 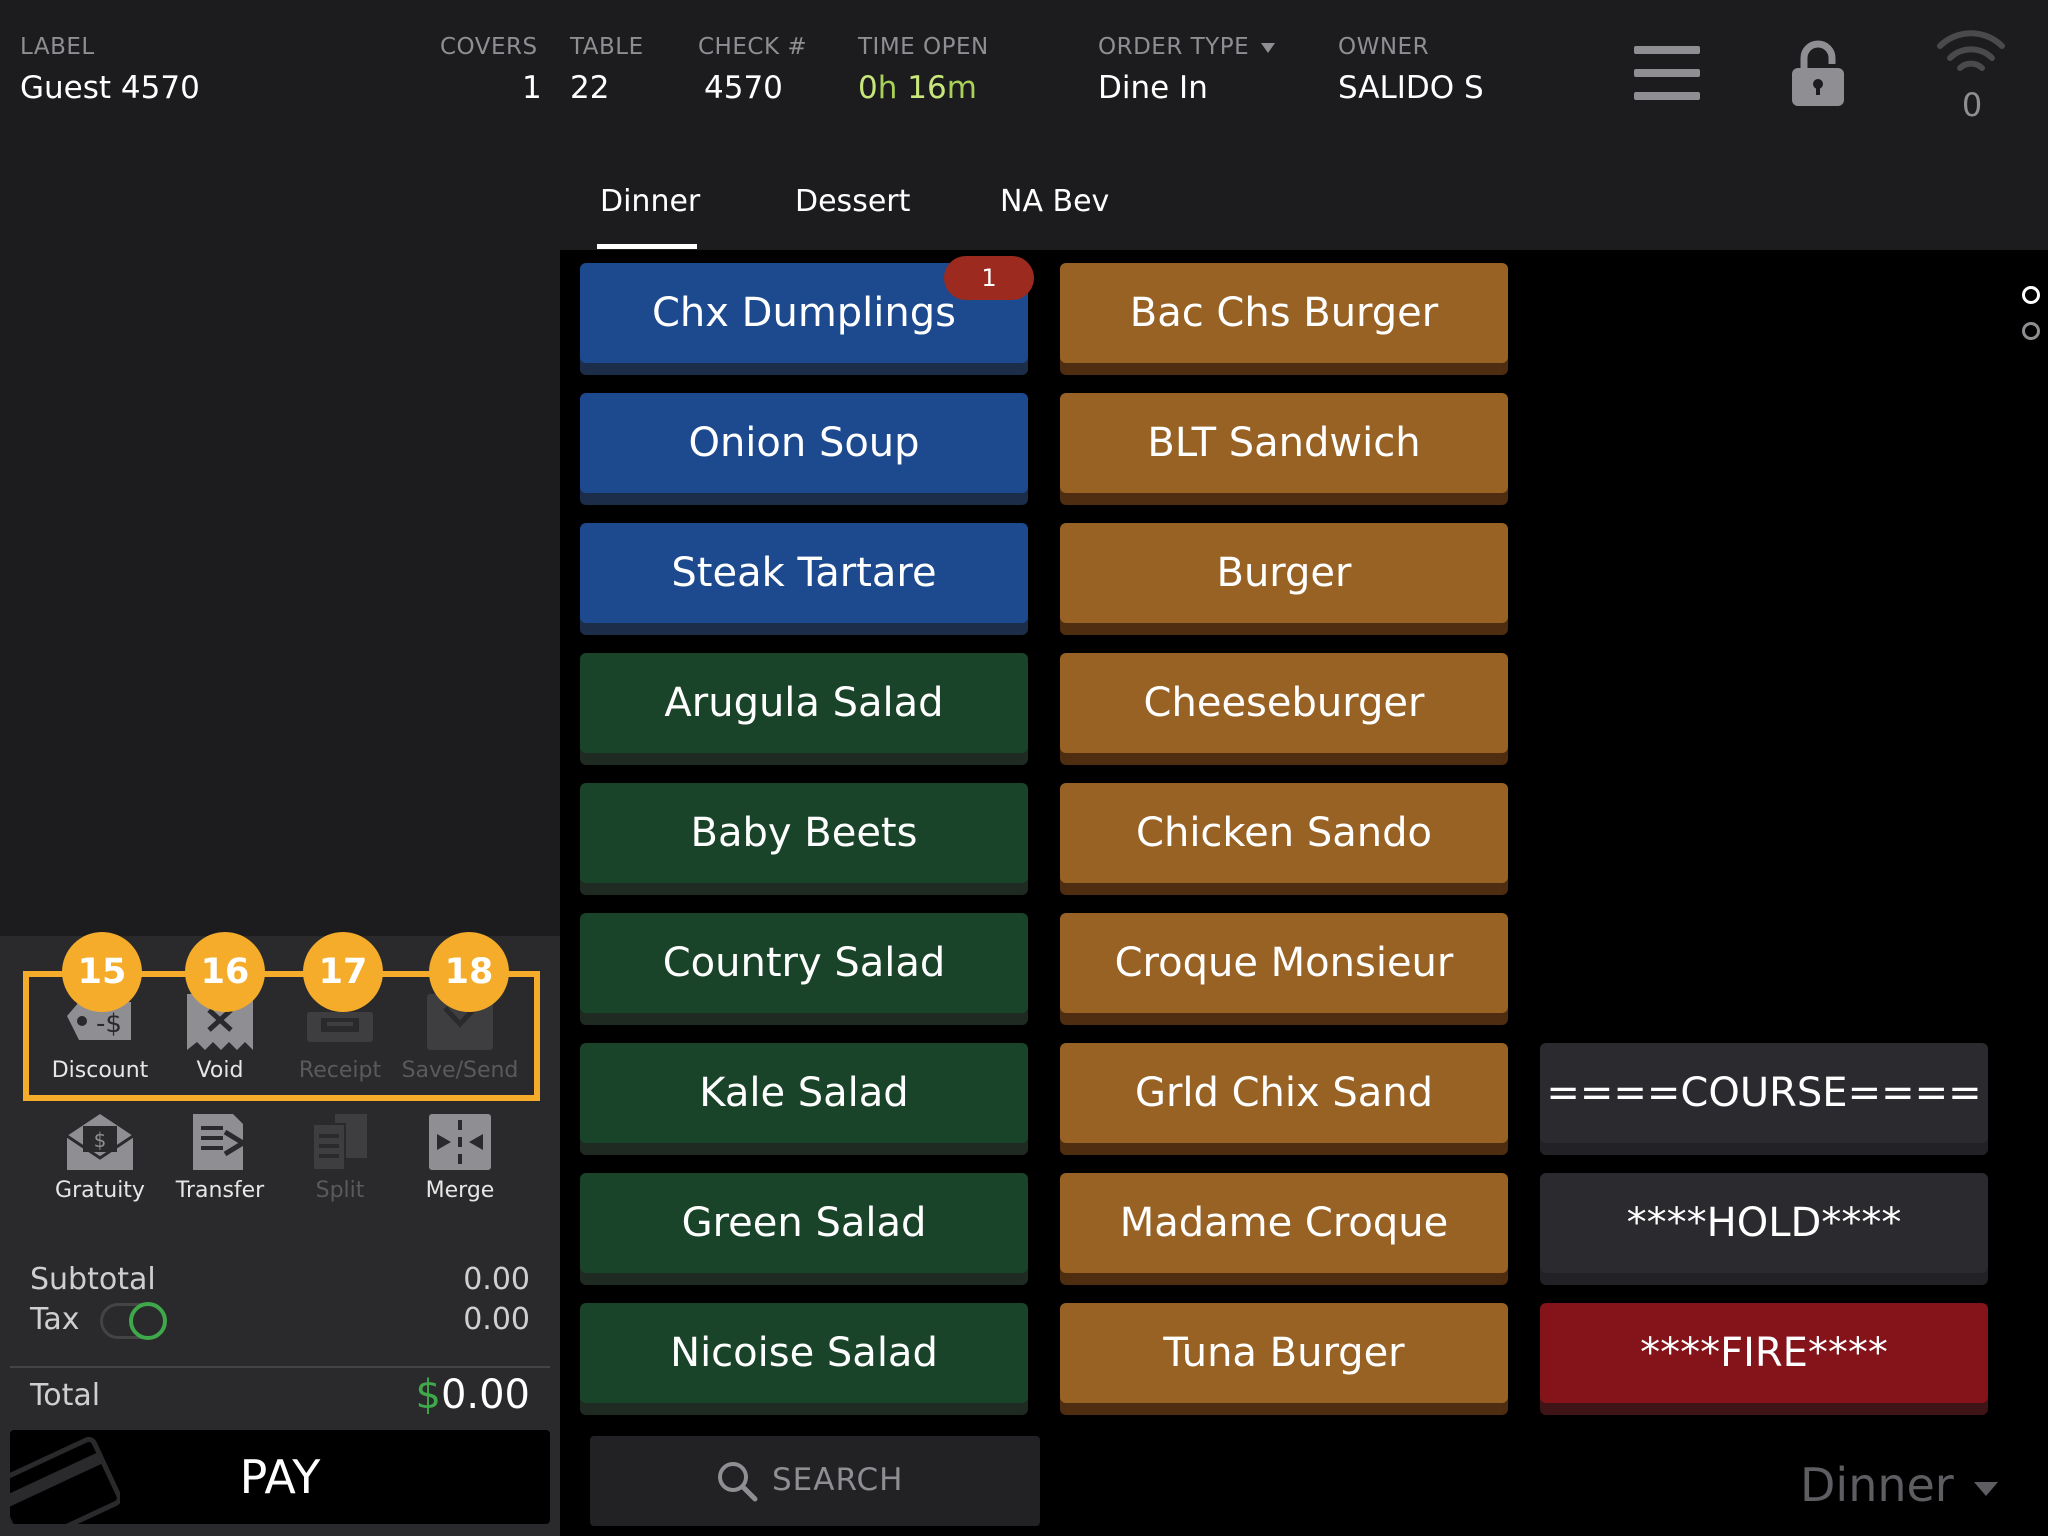 I want to click on covers-value: 1, so click(x=532, y=88).